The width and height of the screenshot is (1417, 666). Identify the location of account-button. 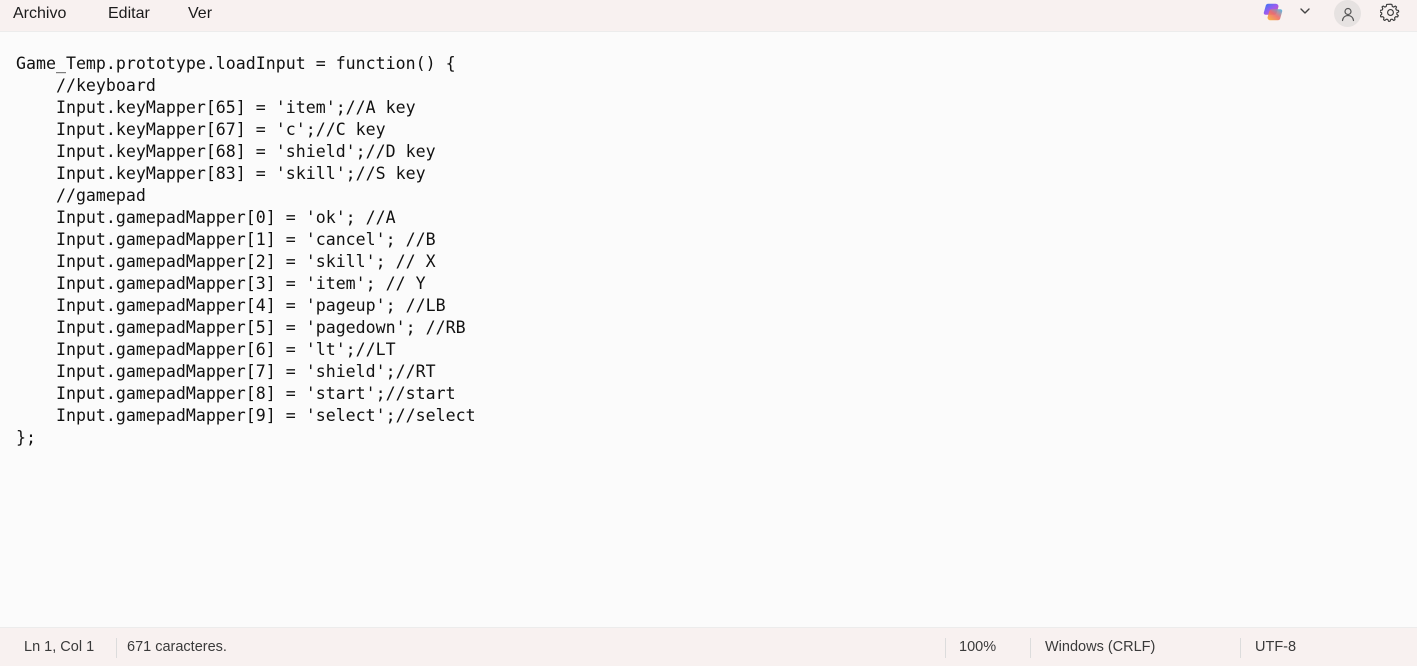
(1347, 13).